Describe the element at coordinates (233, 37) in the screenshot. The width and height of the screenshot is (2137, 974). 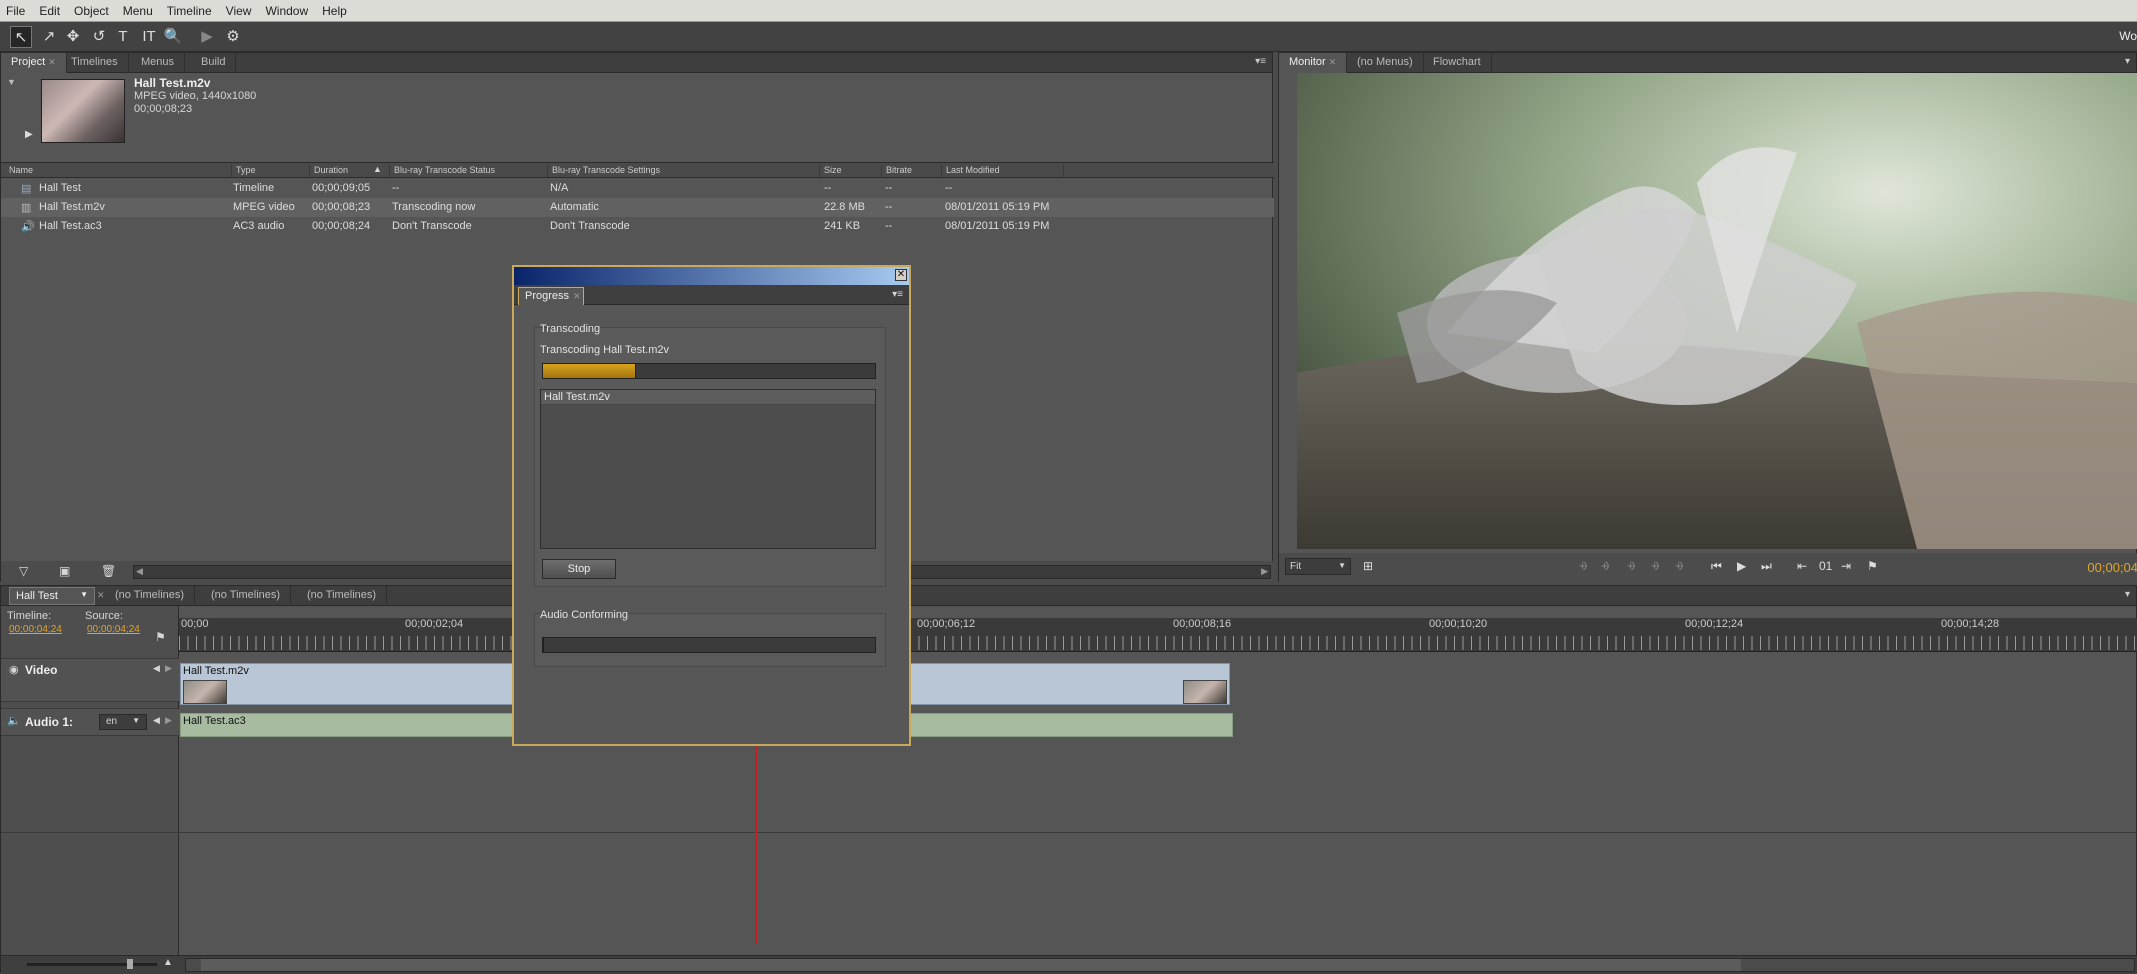
I see `show-links-icon: ⚙` at that location.